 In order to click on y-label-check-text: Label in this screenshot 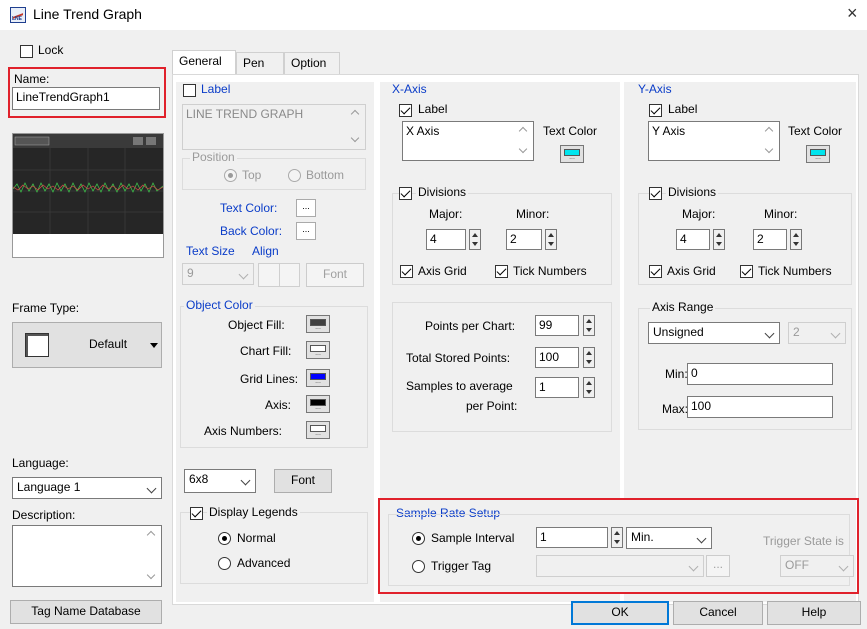, I will do `click(683, 109)`.